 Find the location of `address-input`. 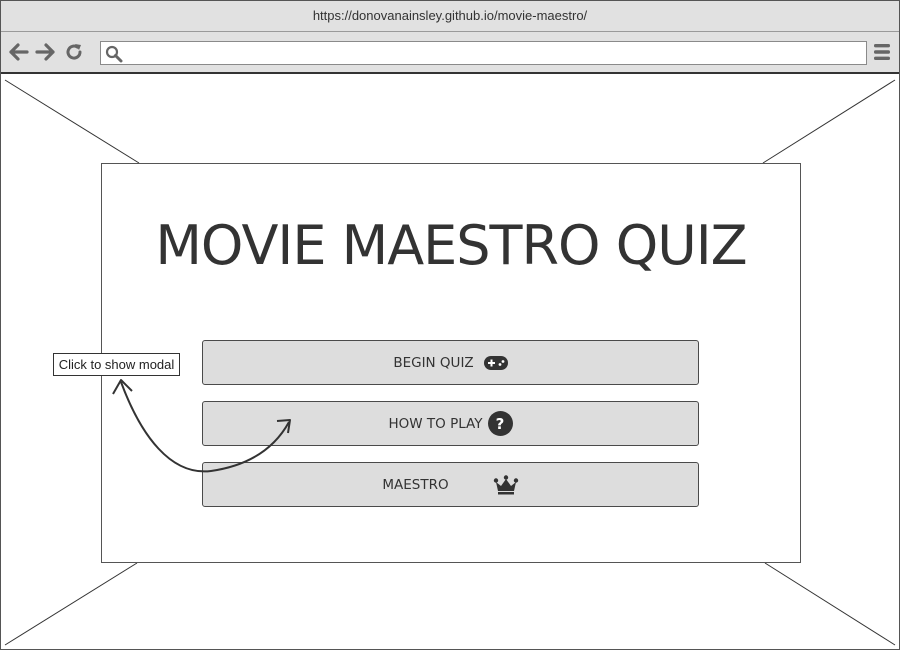

address-input is located at coordinates (494, 53).